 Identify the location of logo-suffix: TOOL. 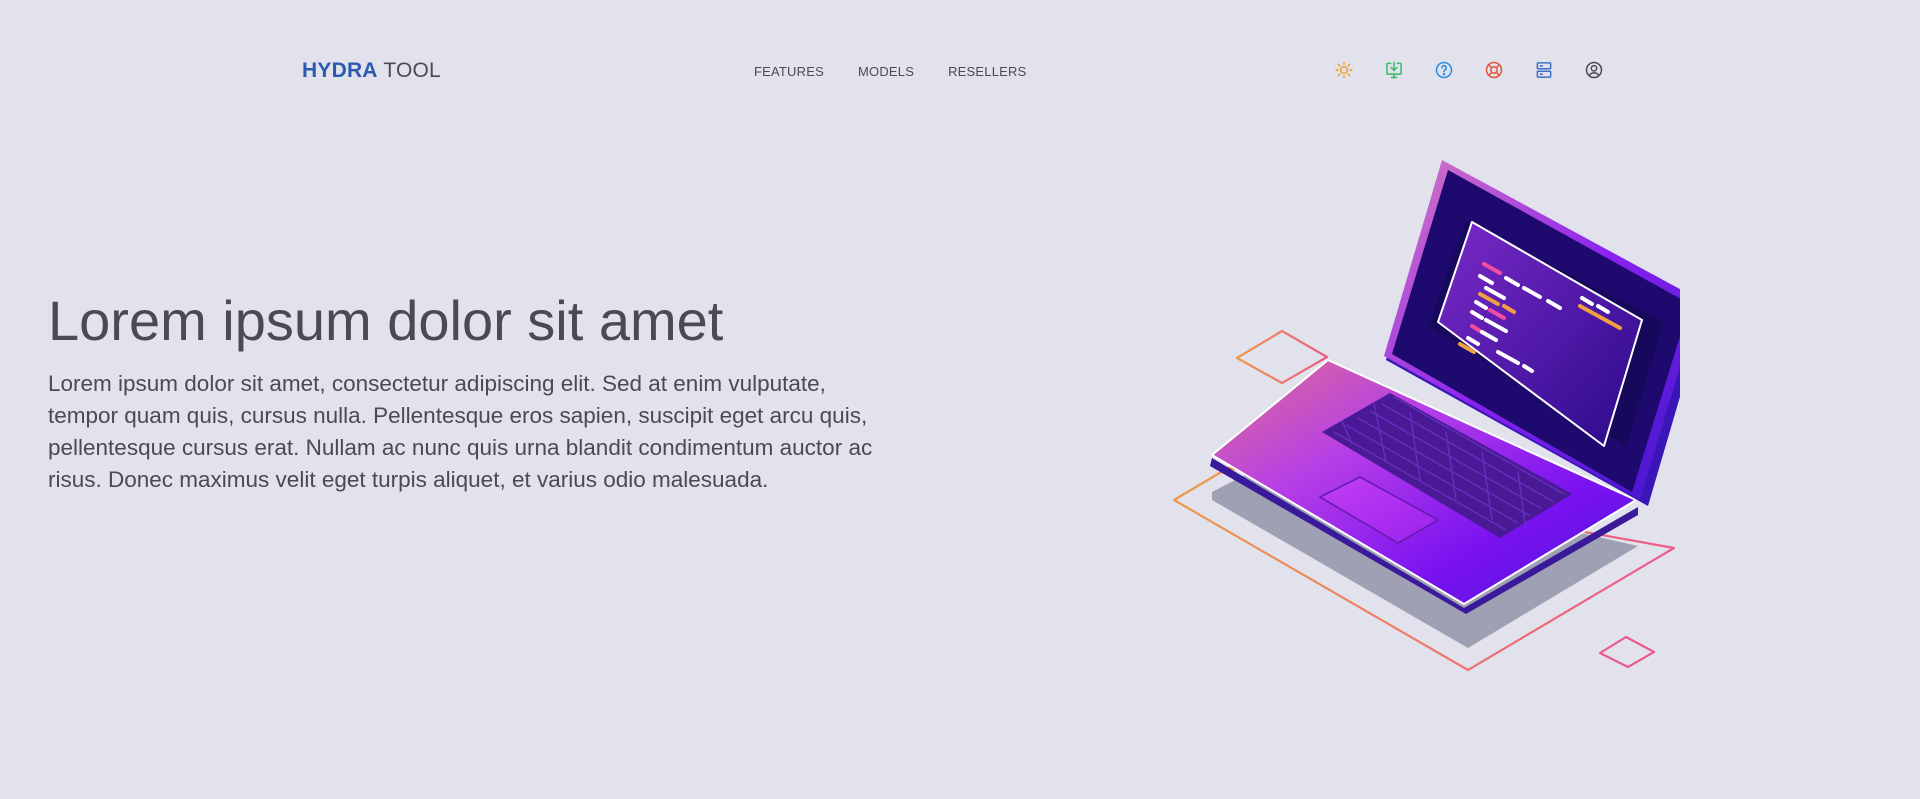
(412, 70).